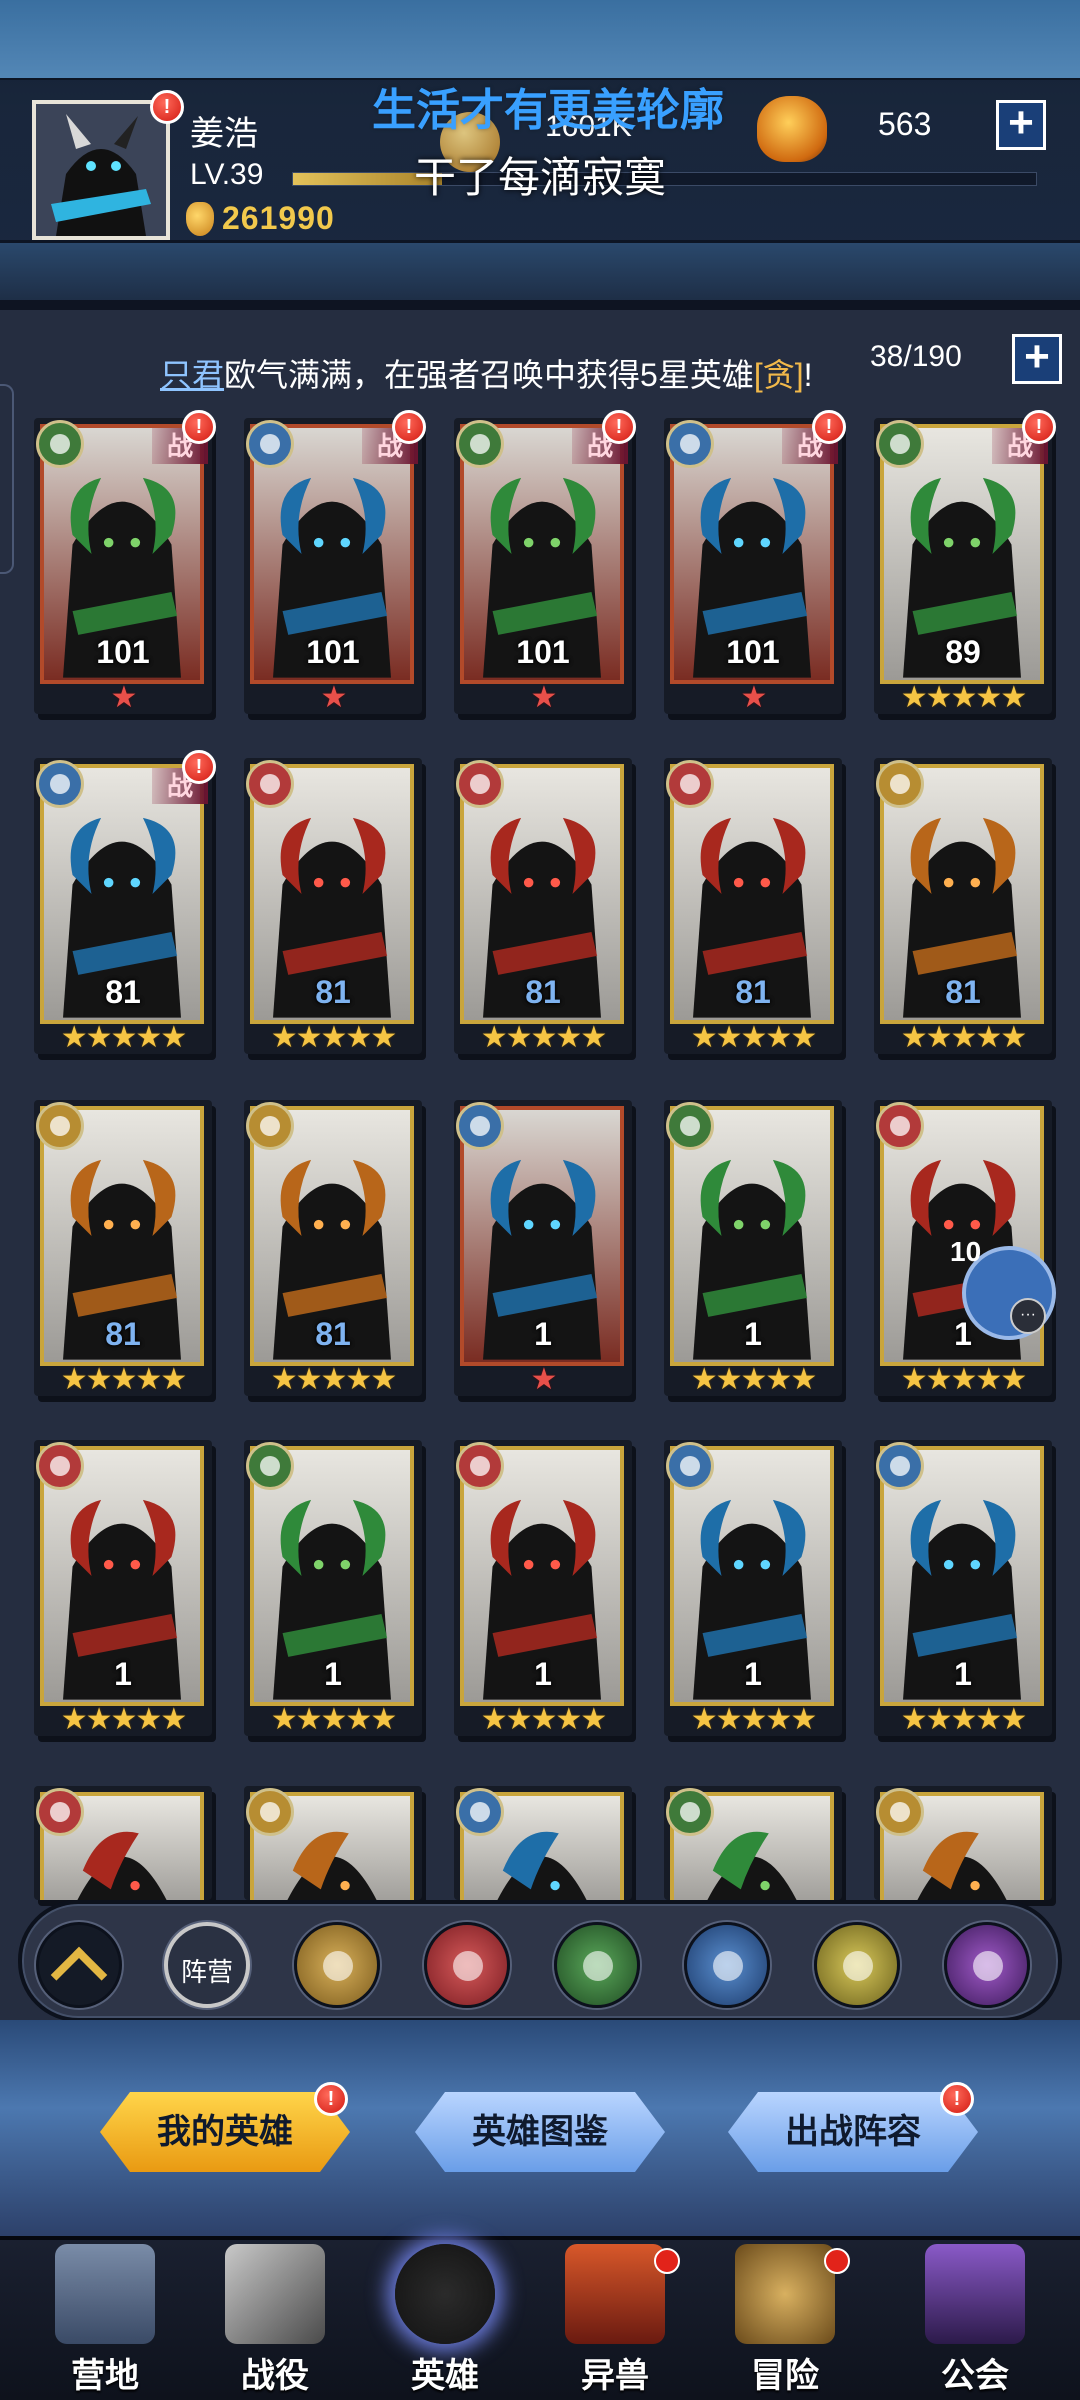  I want to click on adventure-icon, so click(785, 2294).